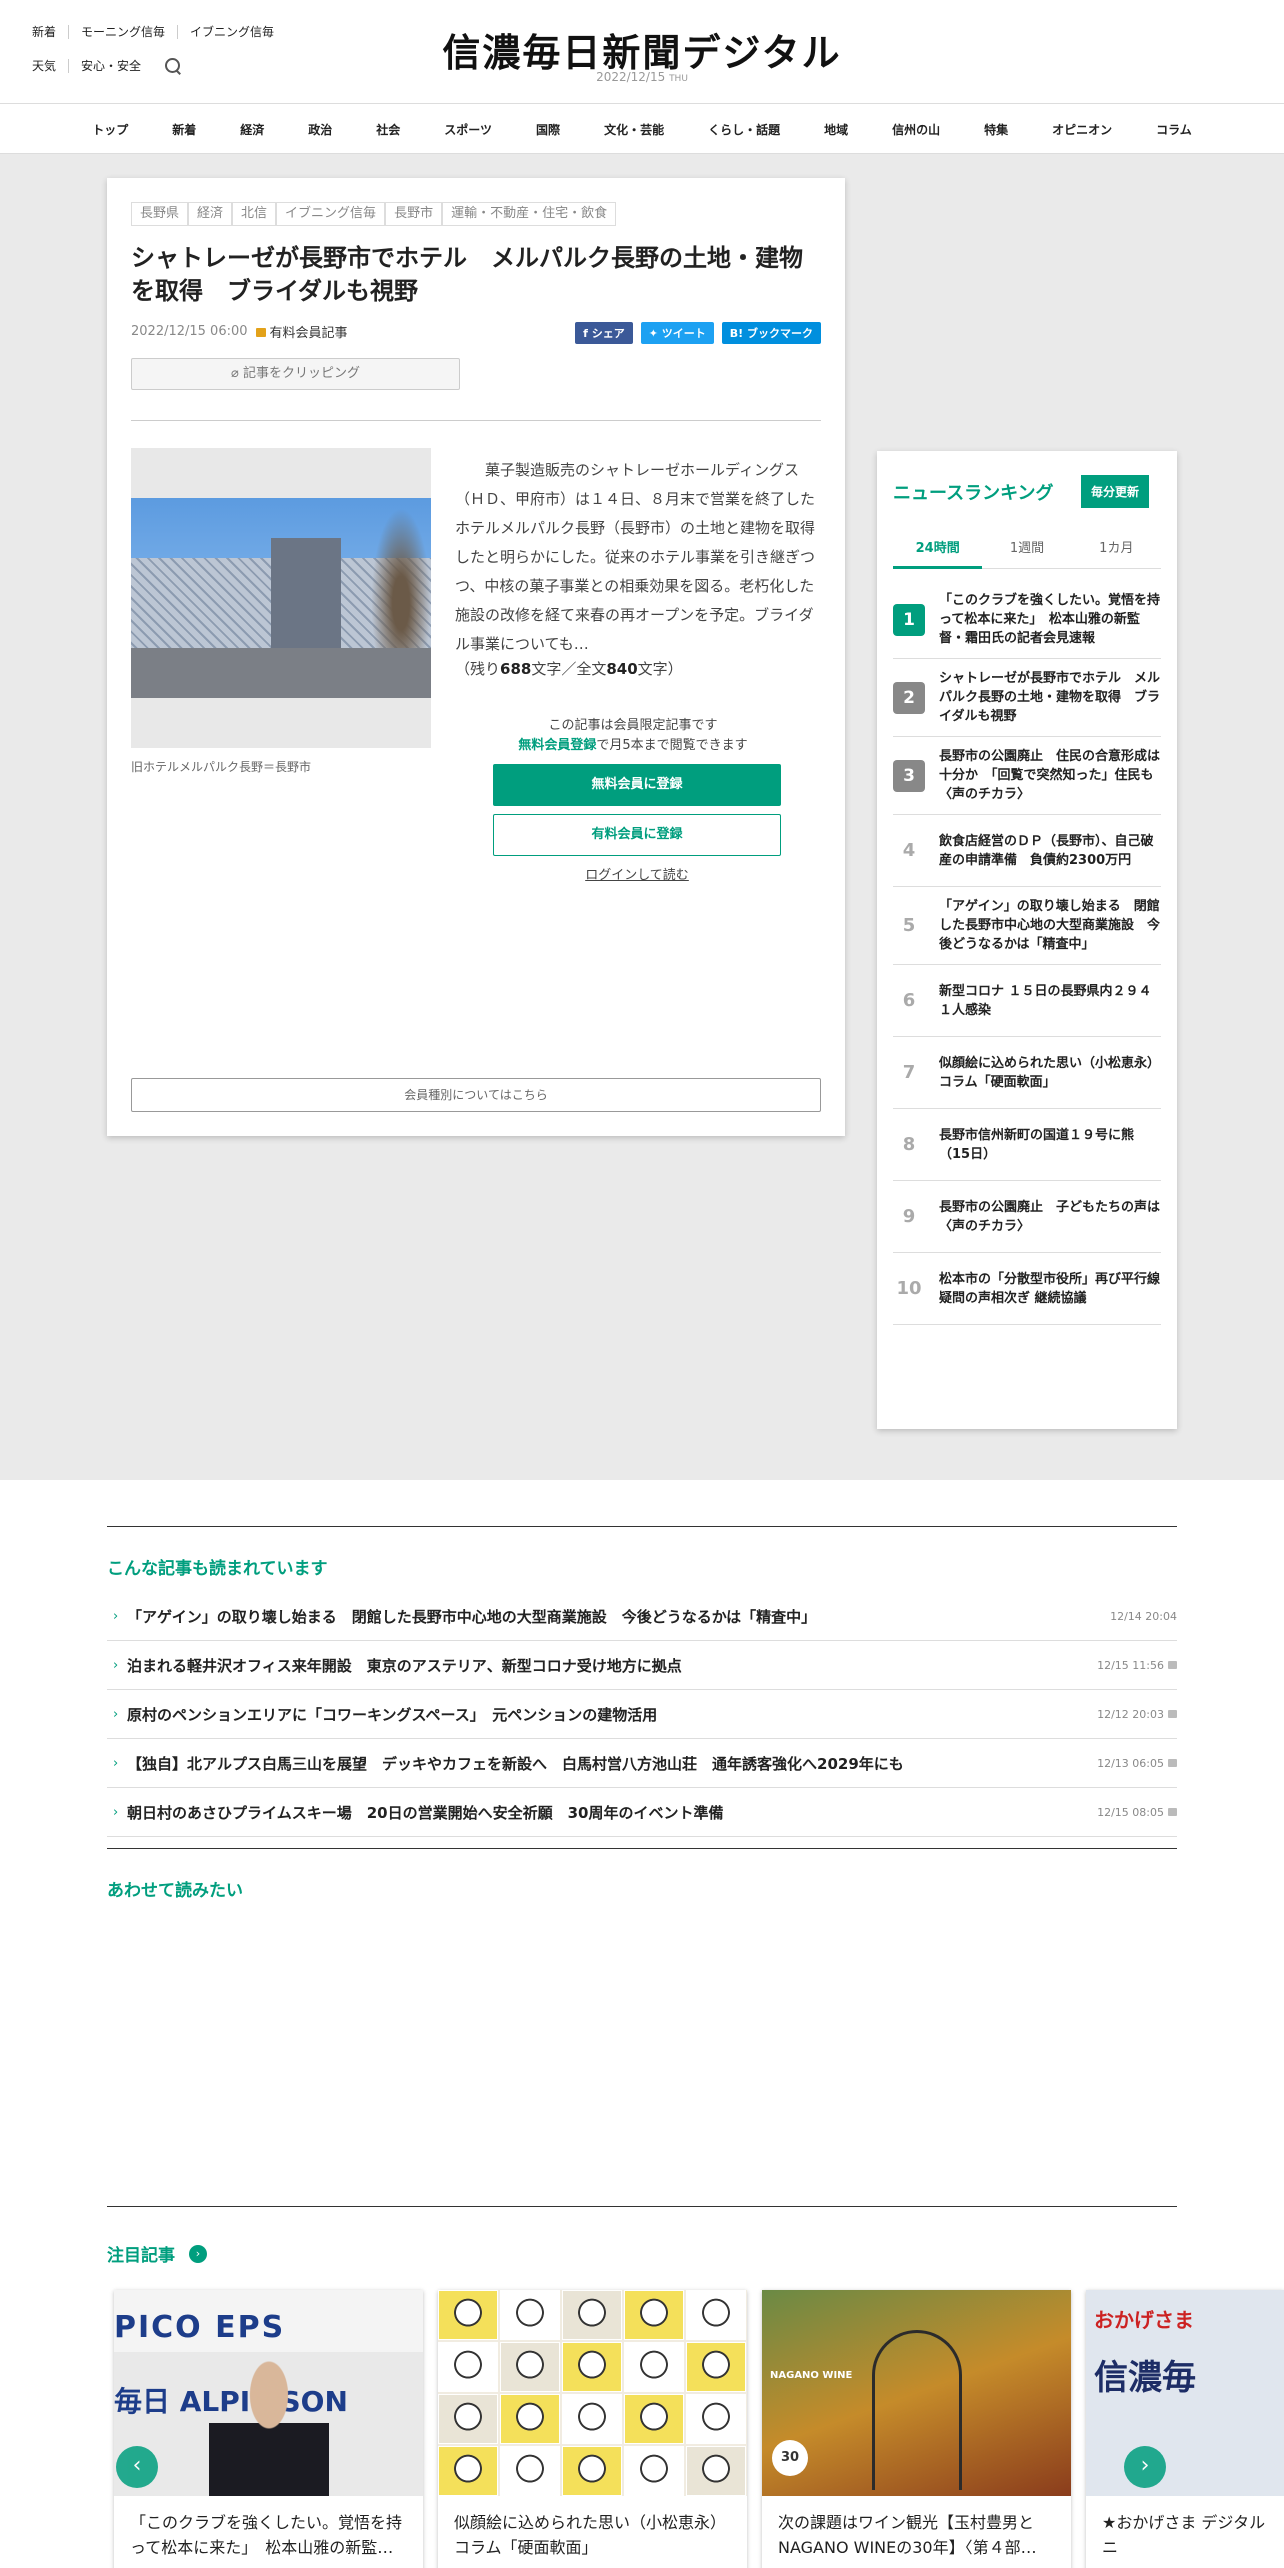 The height and width of the screenshot is (2568, 1284). I want to click on tab-1month: 1カ月, so click(1116, 552).